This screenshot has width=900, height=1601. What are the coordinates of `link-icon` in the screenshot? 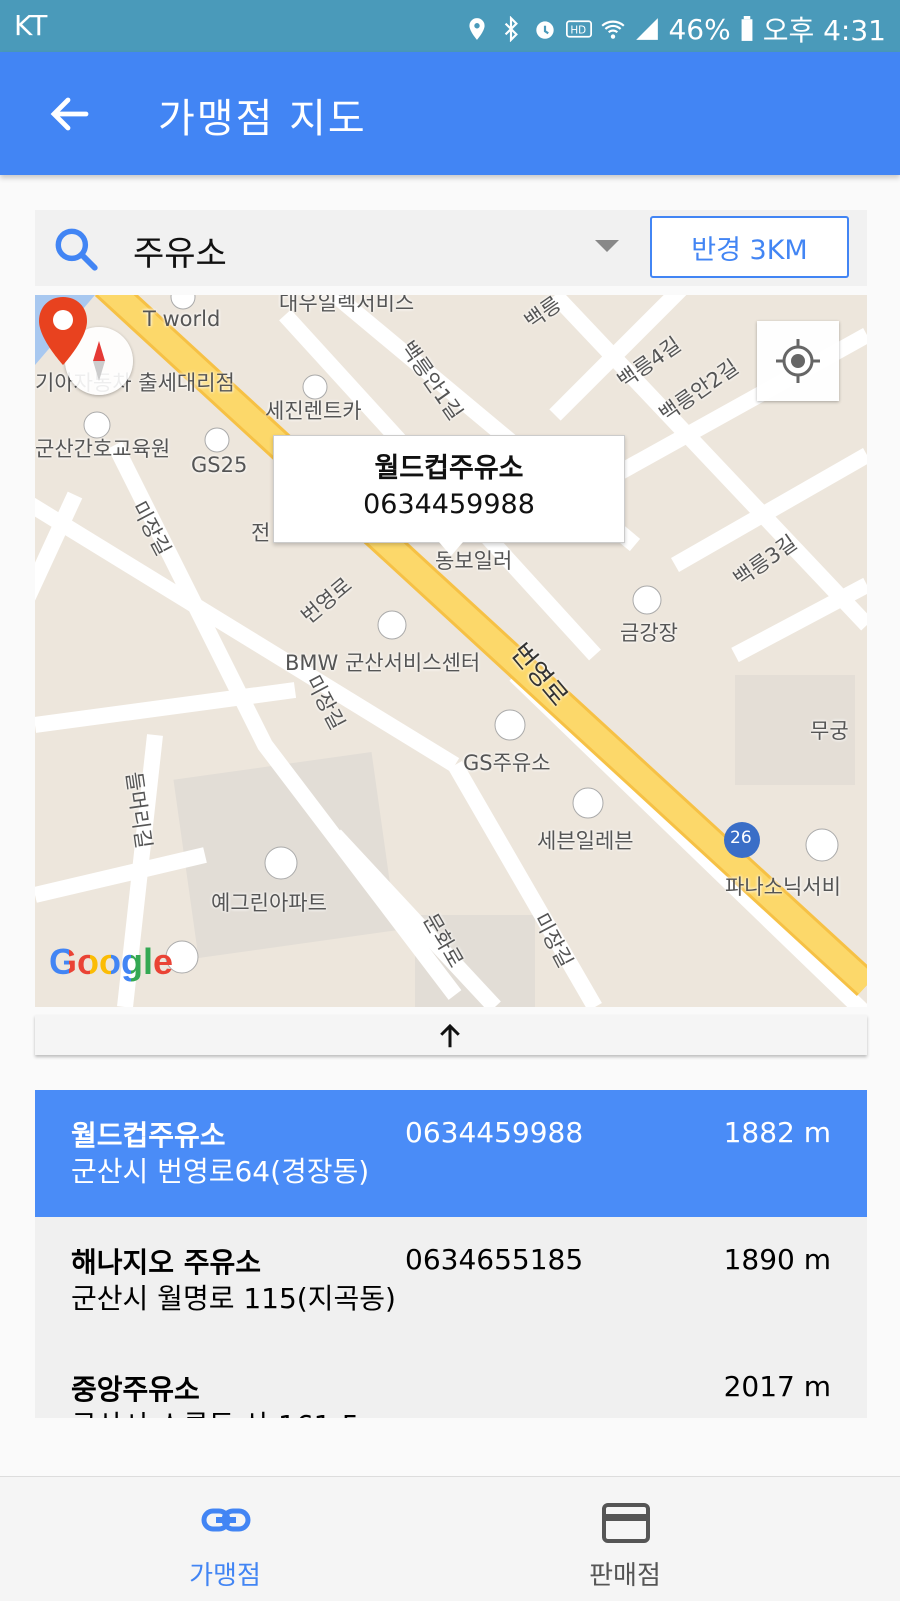 It's located at (226, 1520).